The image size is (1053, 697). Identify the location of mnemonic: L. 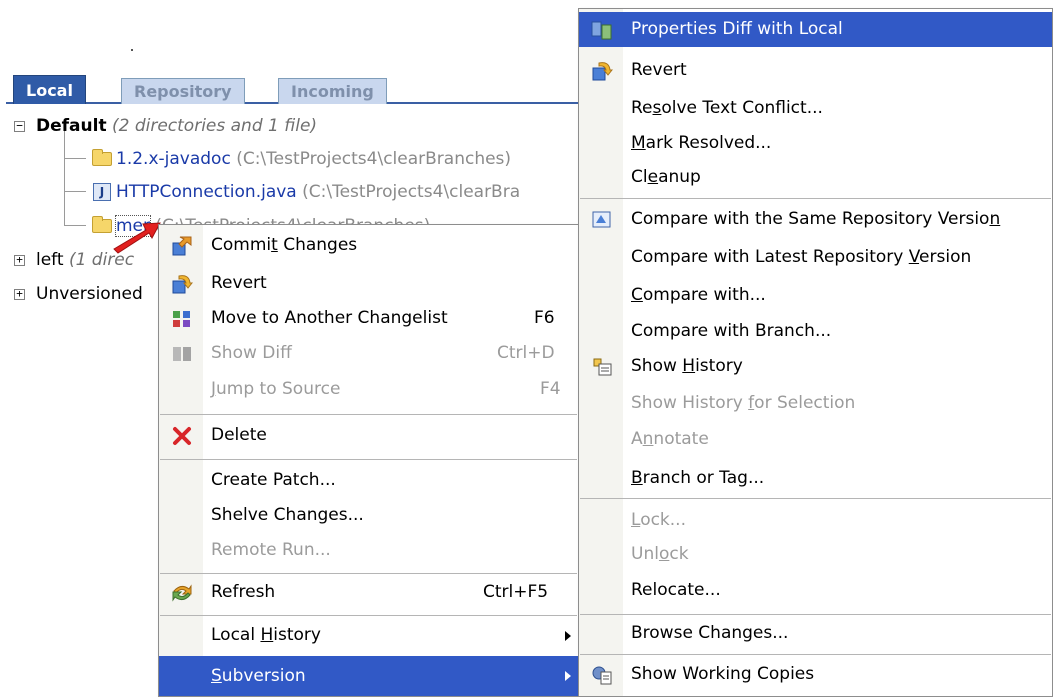
(636, 520).